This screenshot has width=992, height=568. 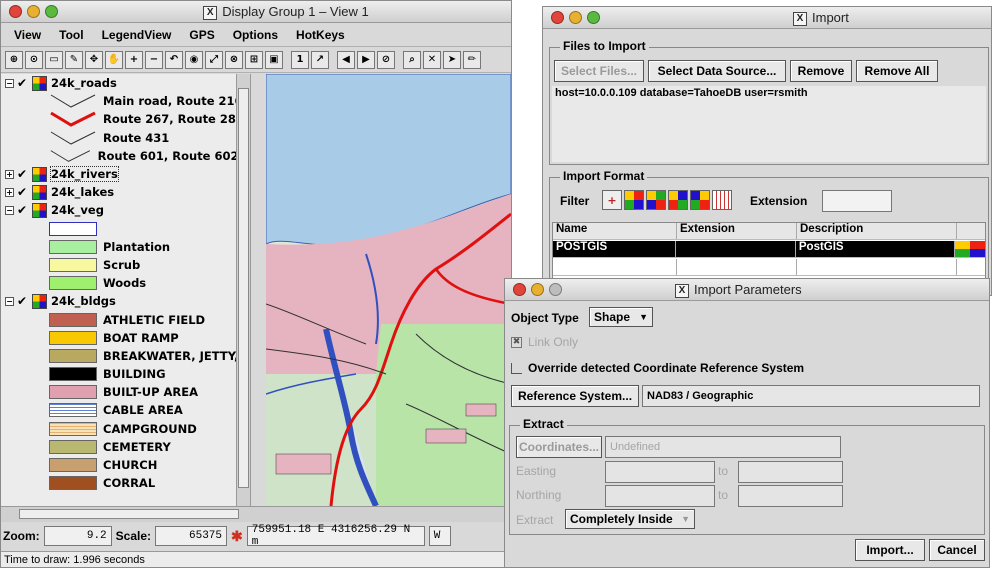 What do you see at coordinates (54, 59) in the screenshot?
I see `window-icon: ▭` at bounding box center [54, 59].